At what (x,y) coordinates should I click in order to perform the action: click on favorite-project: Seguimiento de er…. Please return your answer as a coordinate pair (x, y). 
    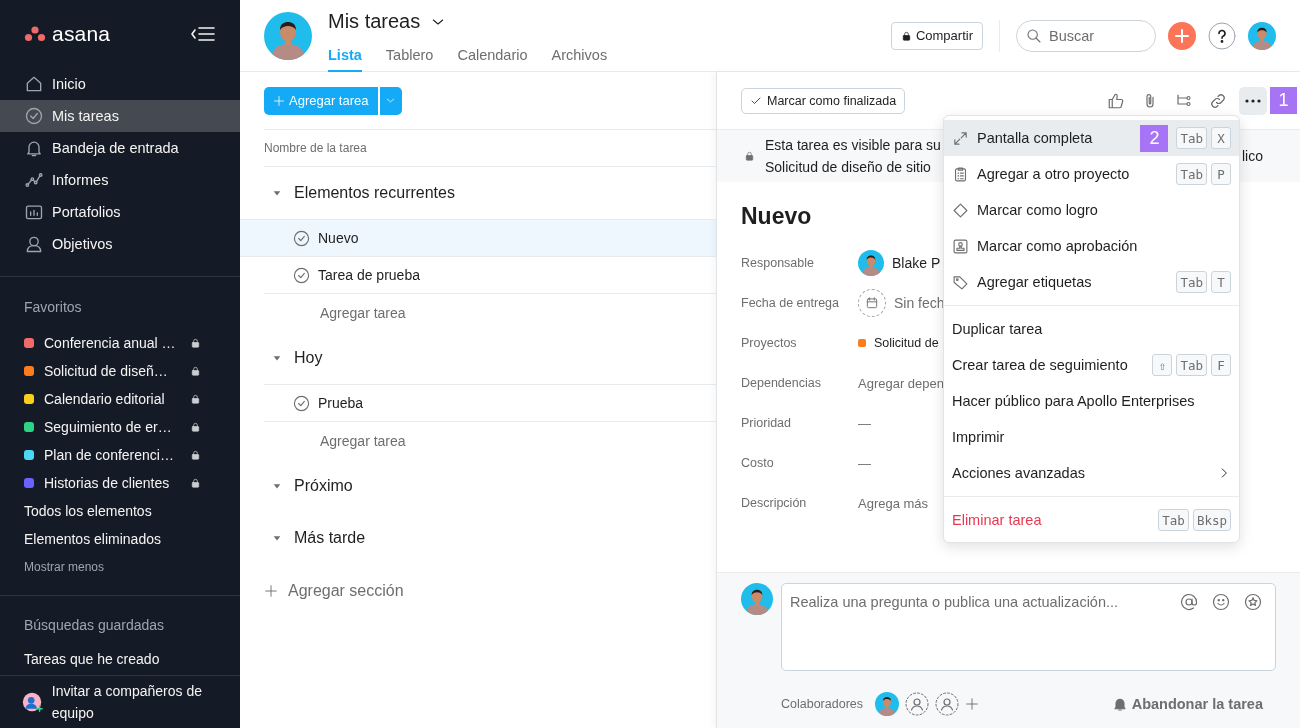
    Looking at the image, I should click on (120, 426).